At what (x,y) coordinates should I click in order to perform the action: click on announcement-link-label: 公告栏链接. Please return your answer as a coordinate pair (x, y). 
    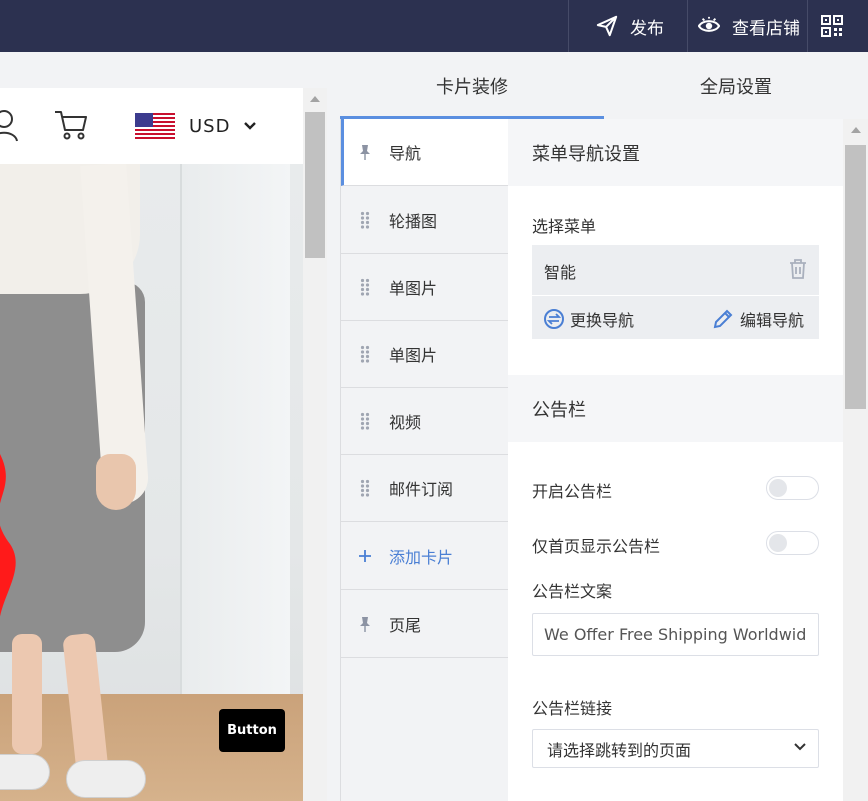
    Looking at the image, I should click on (572, 708).